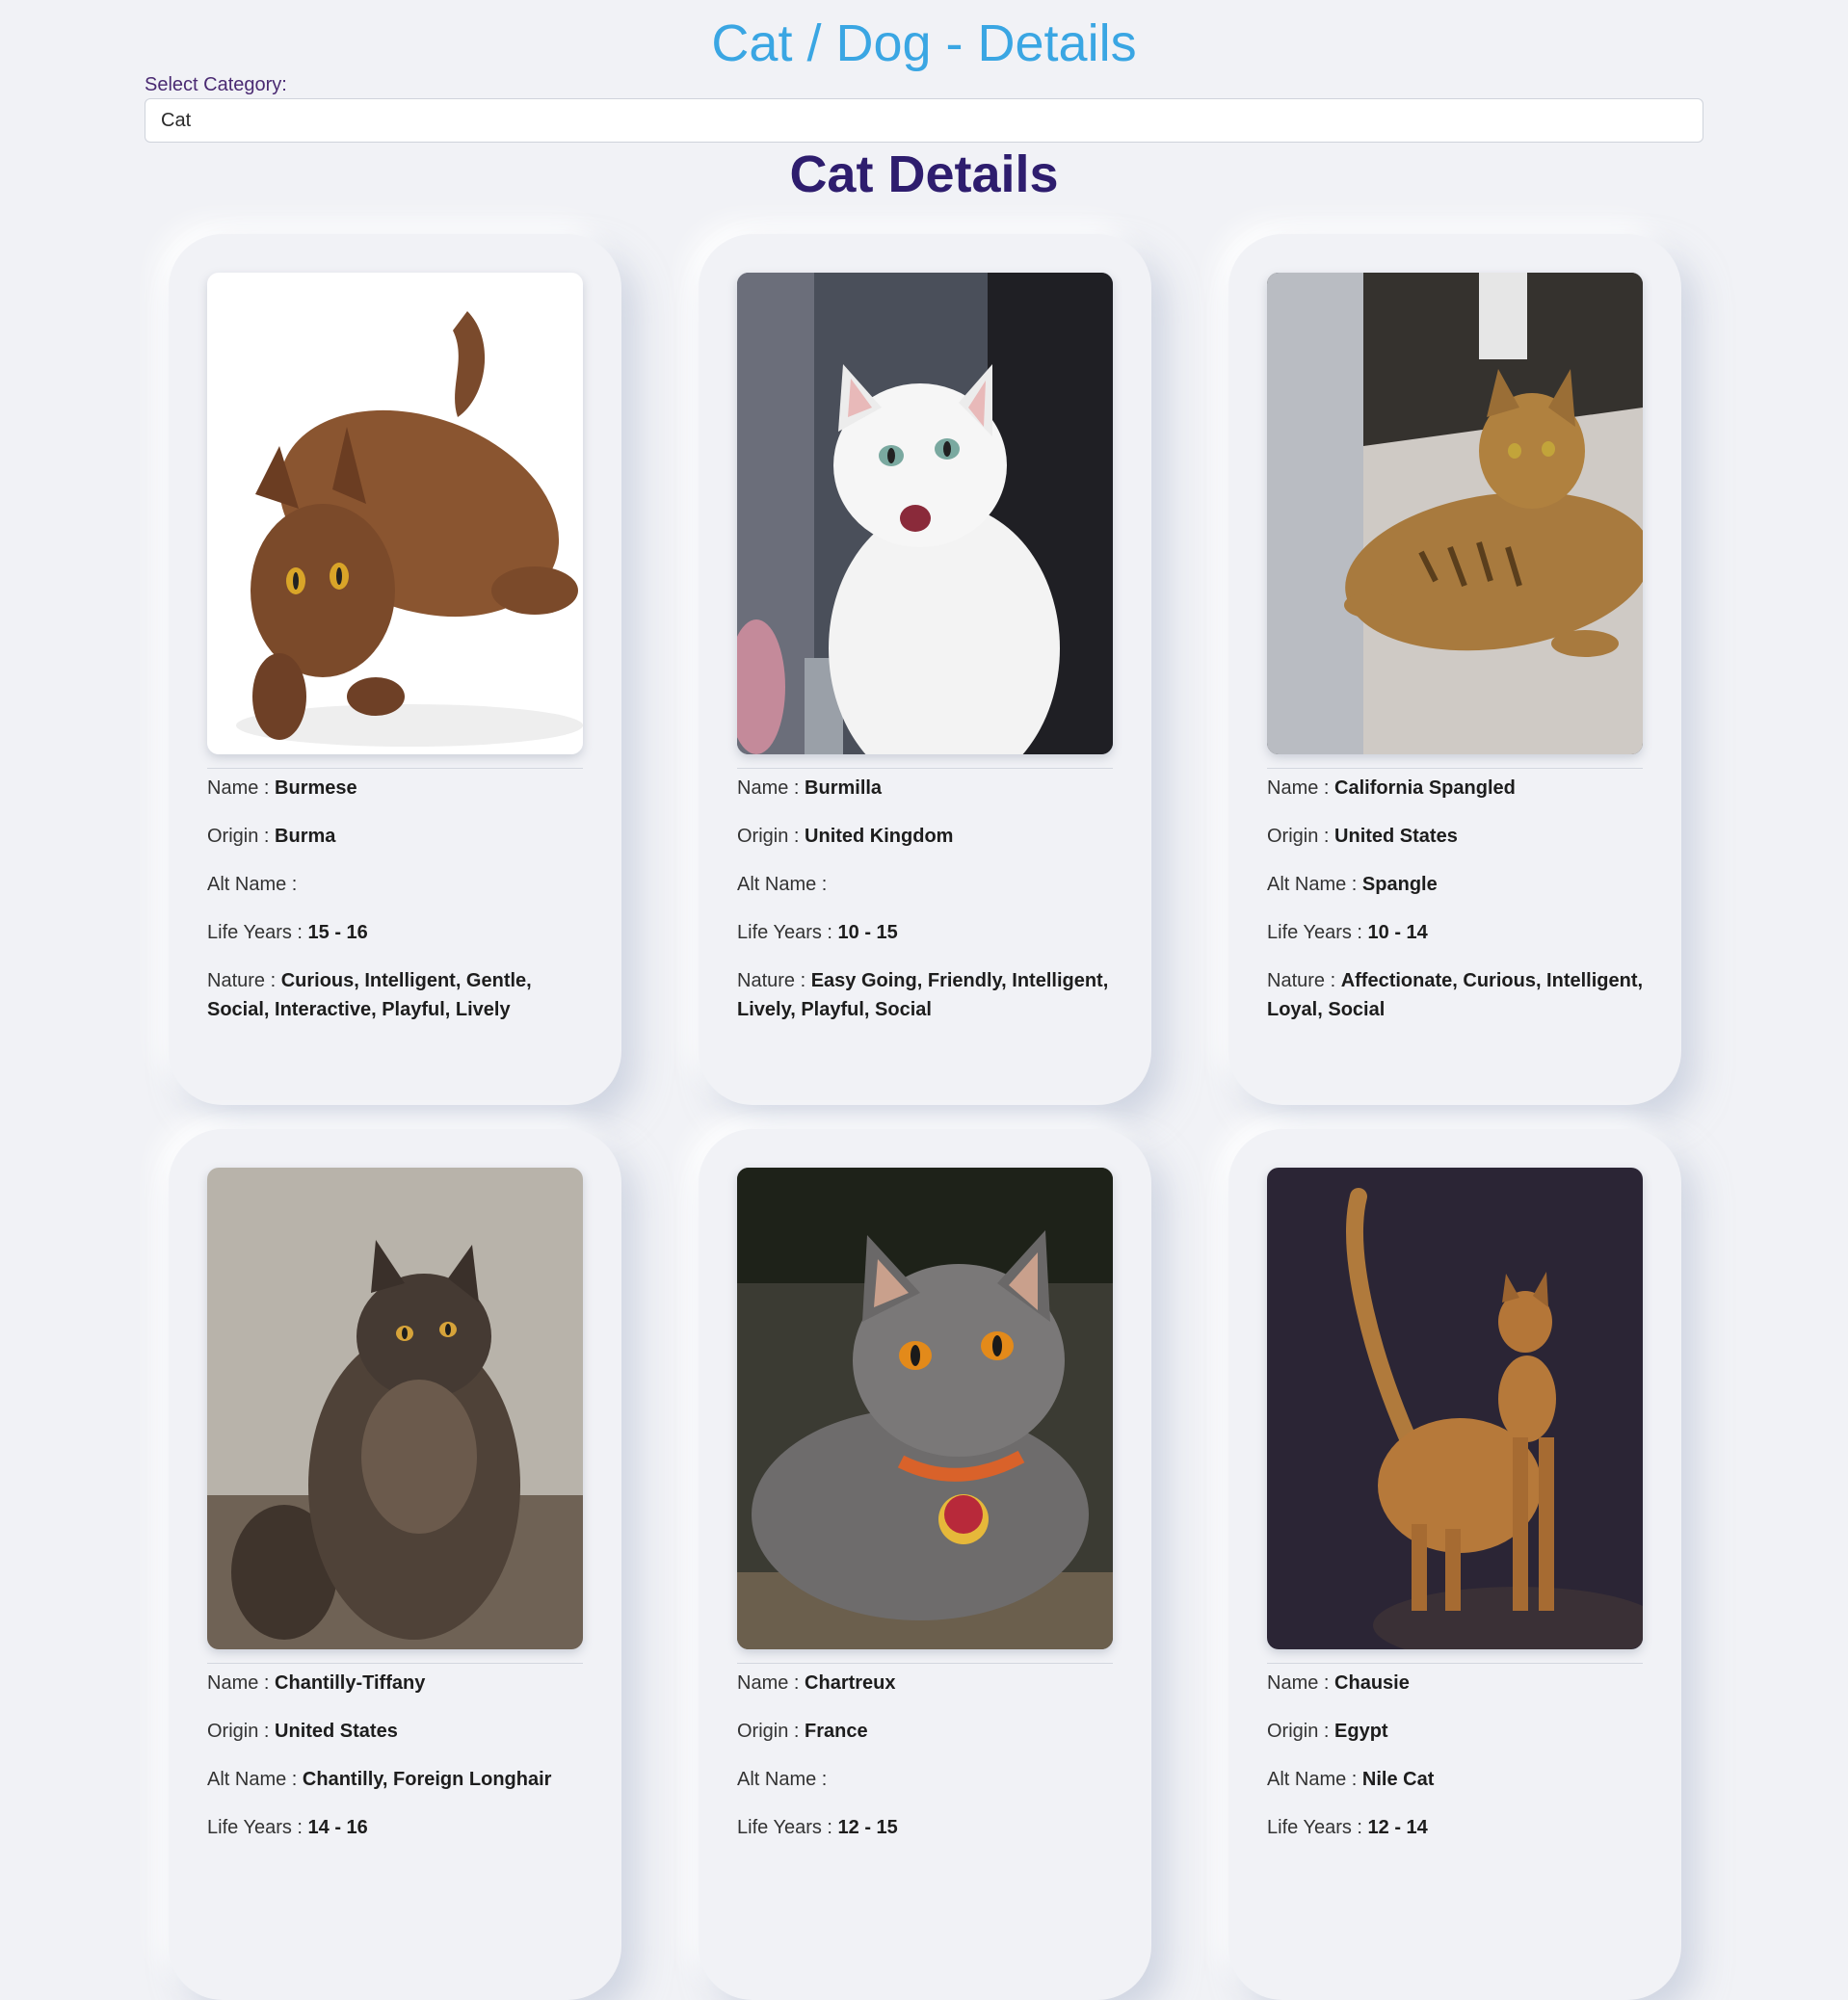 The height and width of the screenshot is (2000, 1848). What do you see at coordinates (1459, 1731) in the screenshot?
I see `origin-row: Origin : Egypt` at bounding box center [1459, 1731].